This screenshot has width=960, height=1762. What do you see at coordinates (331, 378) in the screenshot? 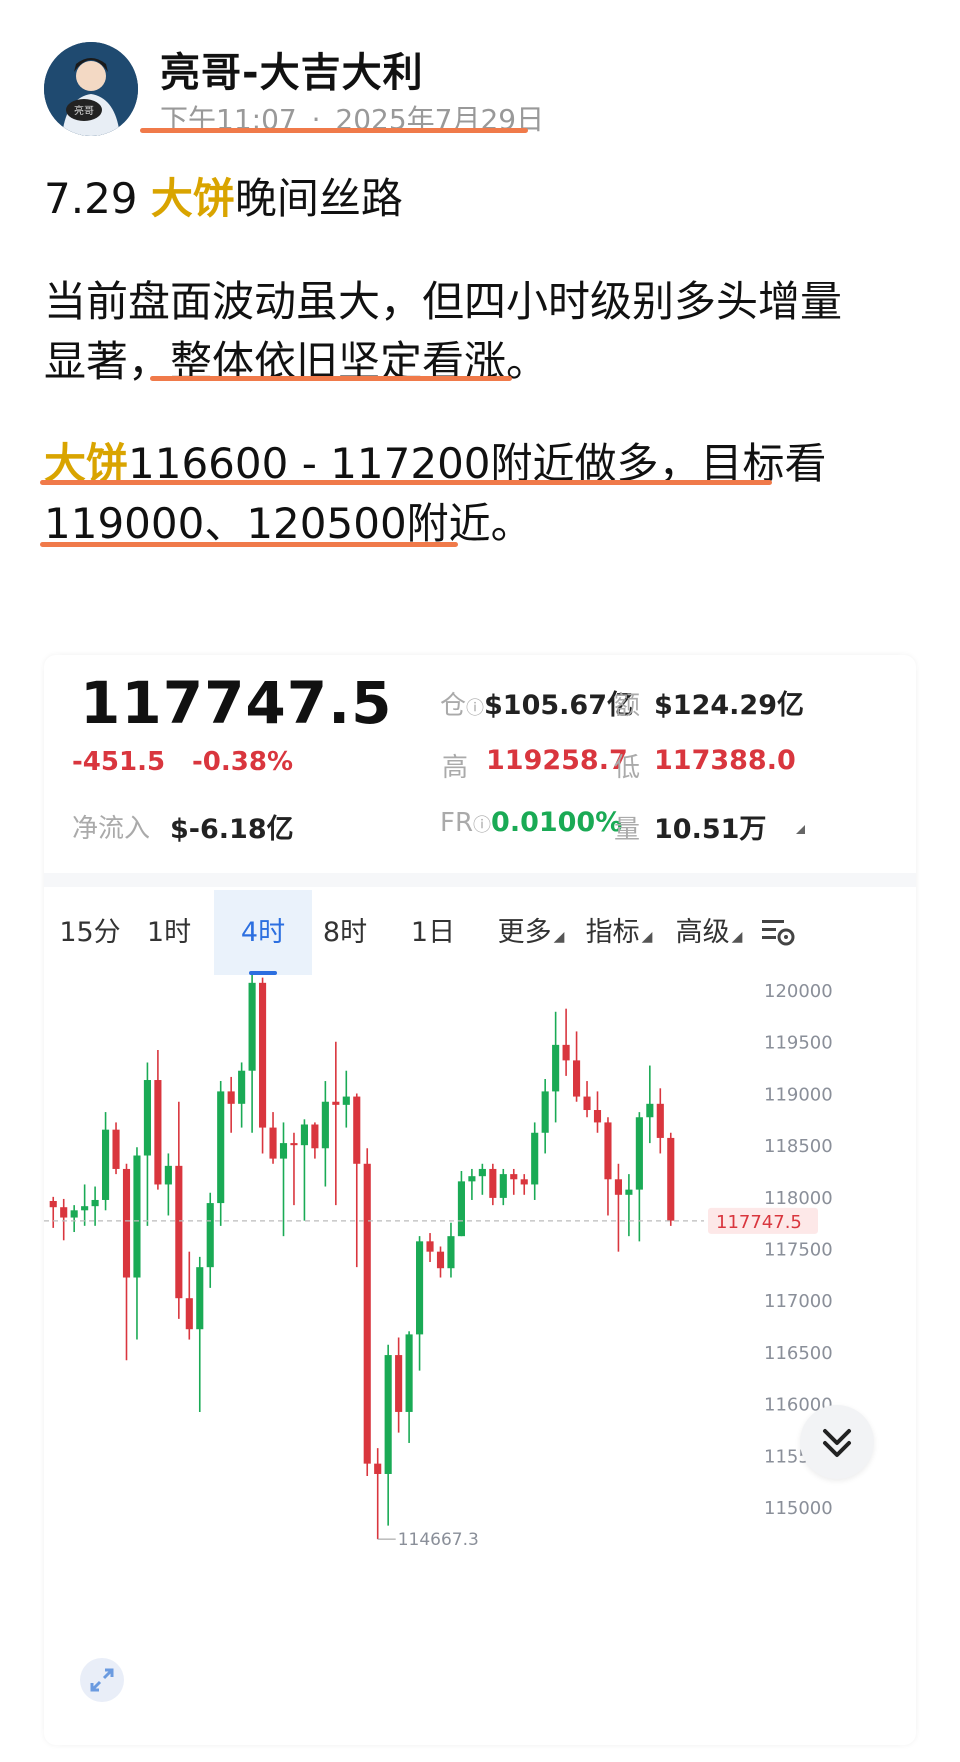
I see `highlight-underline` at bounding box center [331, 378].